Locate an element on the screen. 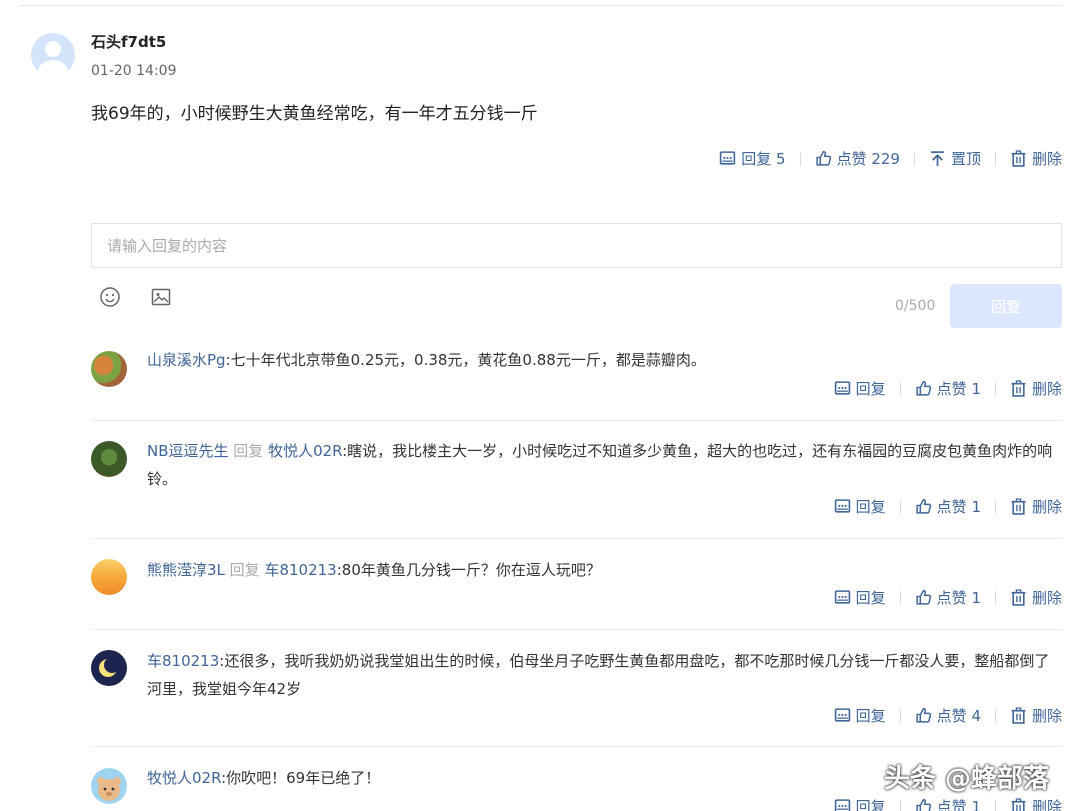 The image size is (1080, 811). cartoon-animal-icon is located at coordinates (109, 789).